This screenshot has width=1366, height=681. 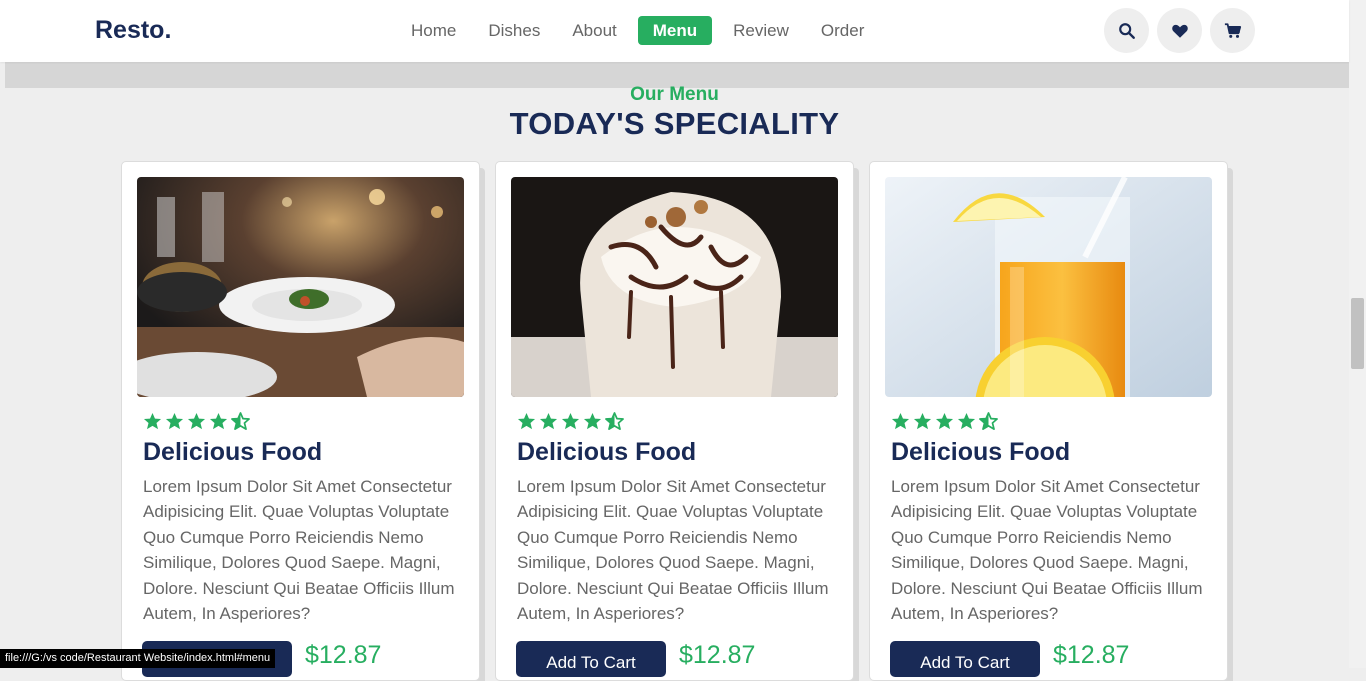 What do you see at coordinates (1357, 333) in the screenshot?
I see `scrollbar-thumb` at bounding box center [1357, 333].